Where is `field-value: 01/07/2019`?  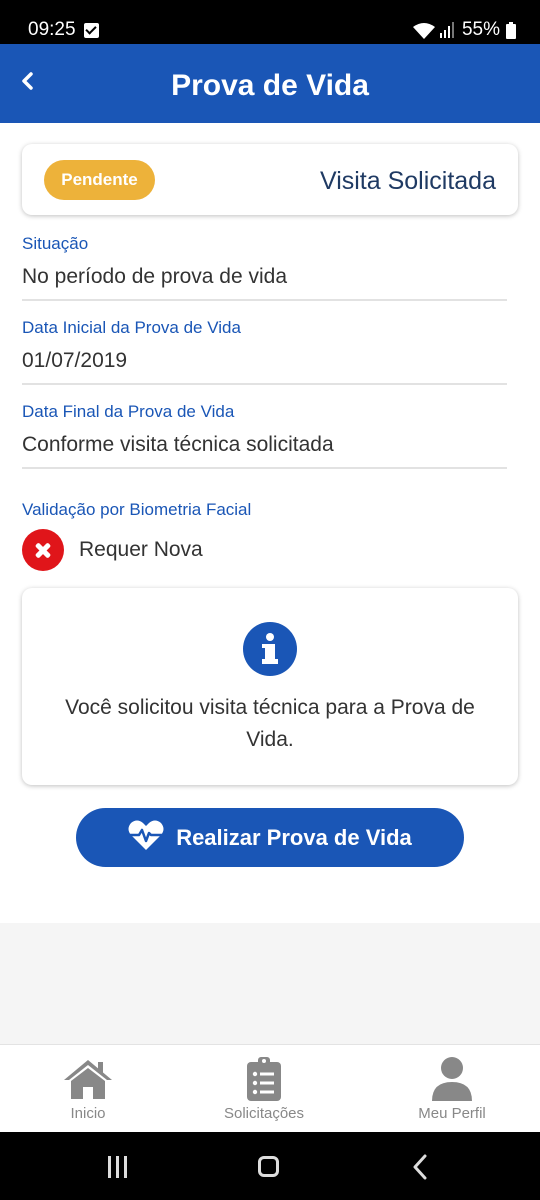 field-value: 01/07/2019 is located at coordinates (75, 360).